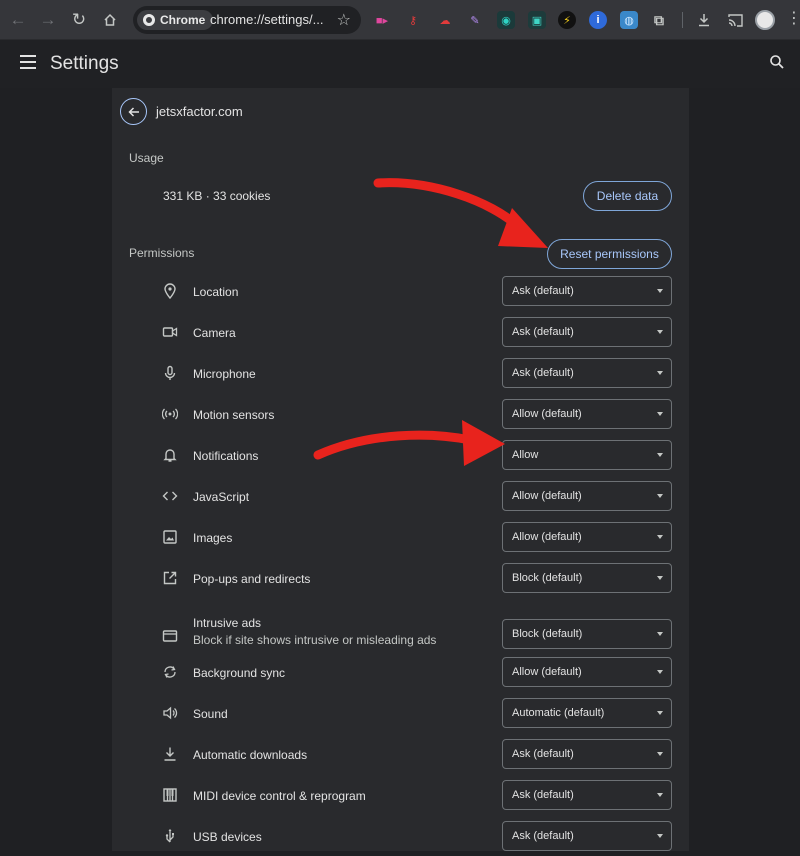 The height and width of the screenshot is (856, 800). What do you see at coordinates (170, 578) in the screenshot?
I see `open-in-new-icon` at bounding box center [170, 578].